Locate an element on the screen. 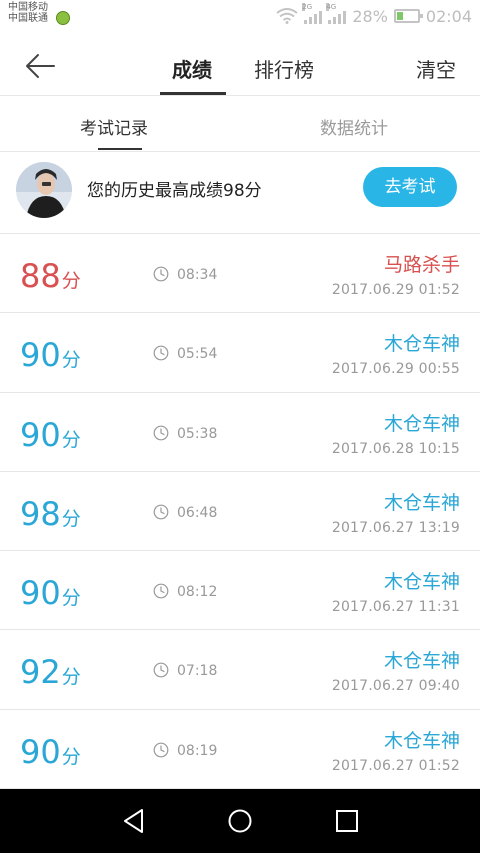 The width and height of the screenshot is (480, 853). tab-active-indicator is located at coordinates (193, 93).